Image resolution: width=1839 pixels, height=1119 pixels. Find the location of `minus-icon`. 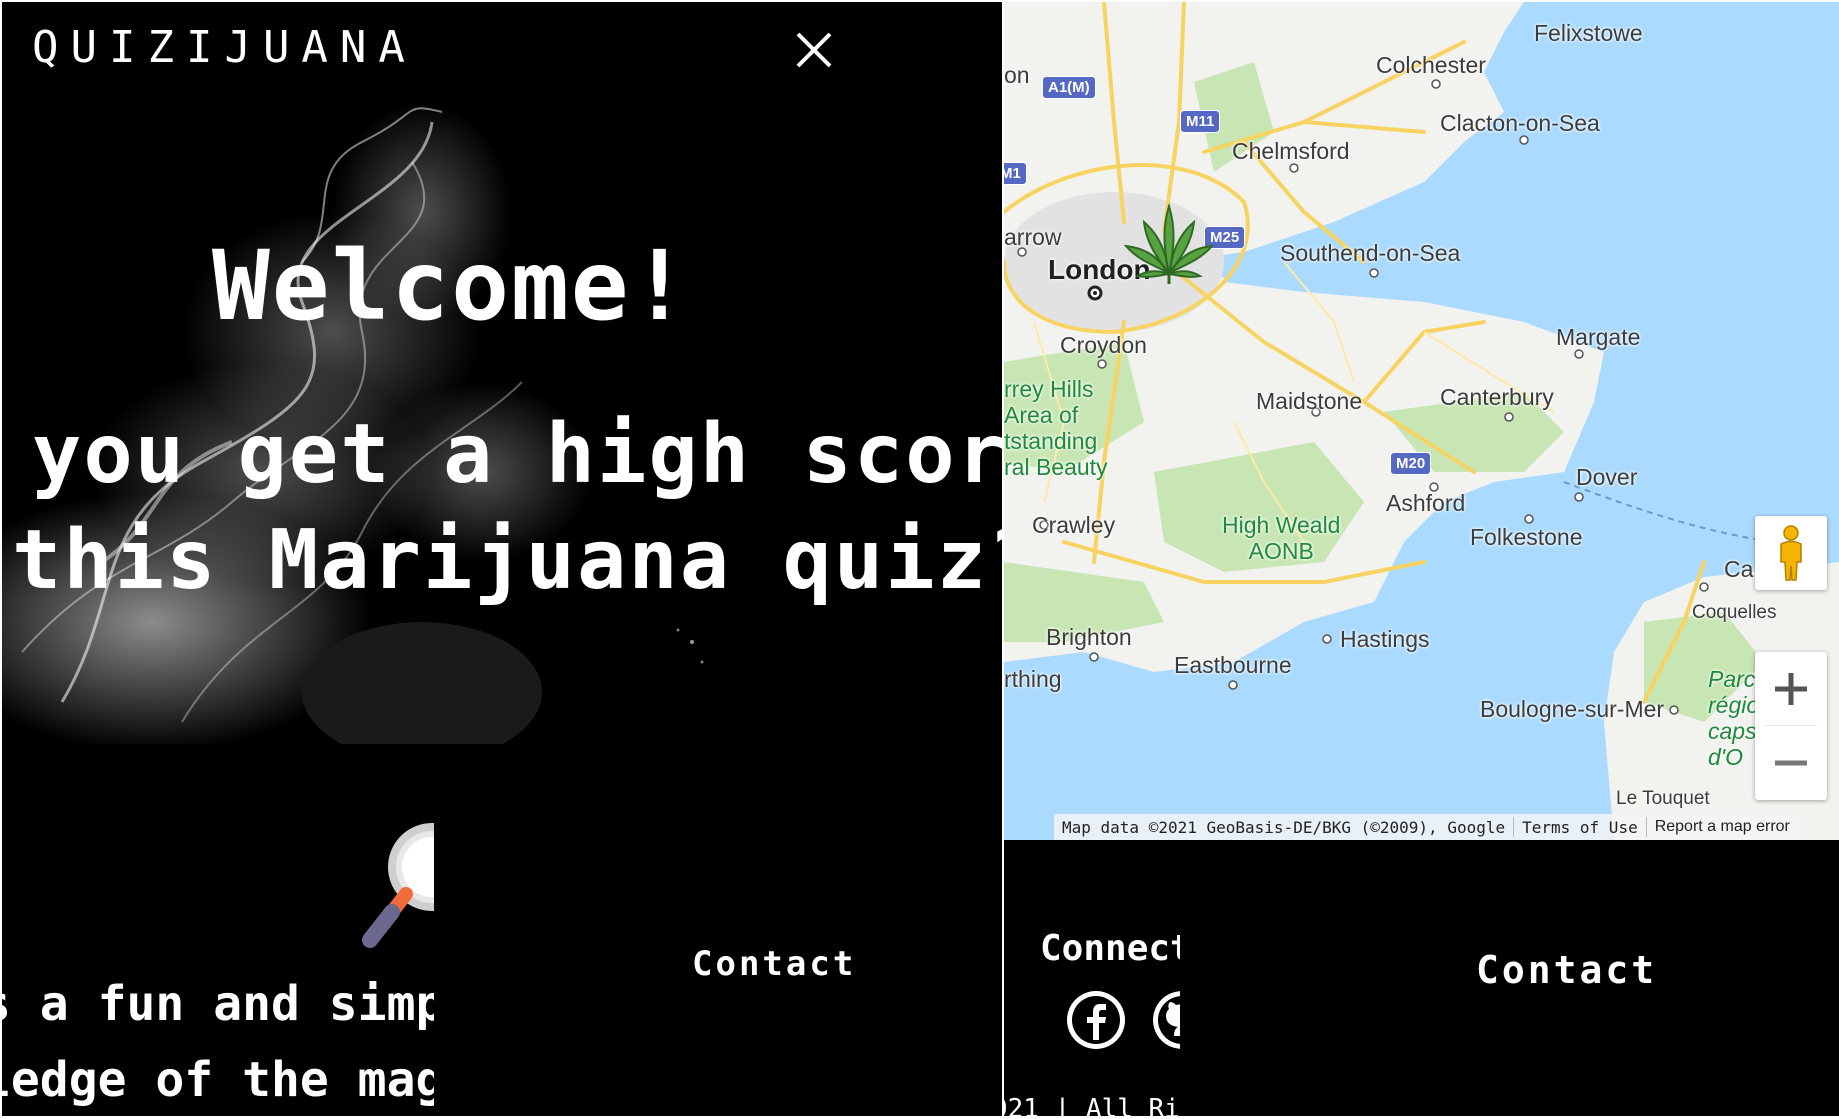

minus-icon is located at coordinates (1791, 763).